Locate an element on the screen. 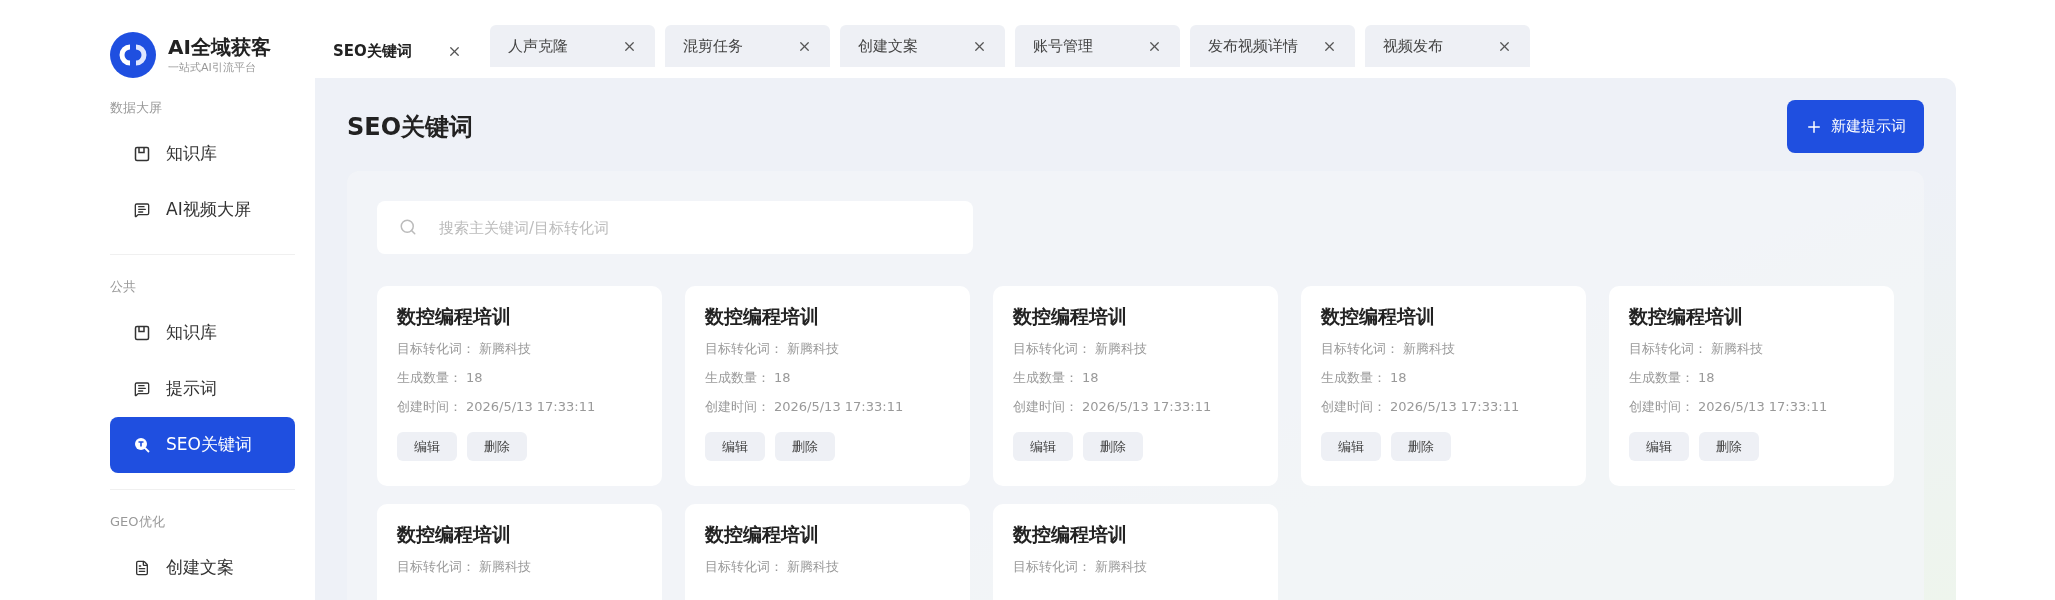 The width and height of the screenshot is (2055, 600). tab: 混剪任务 is located at coordinates (747, 46).